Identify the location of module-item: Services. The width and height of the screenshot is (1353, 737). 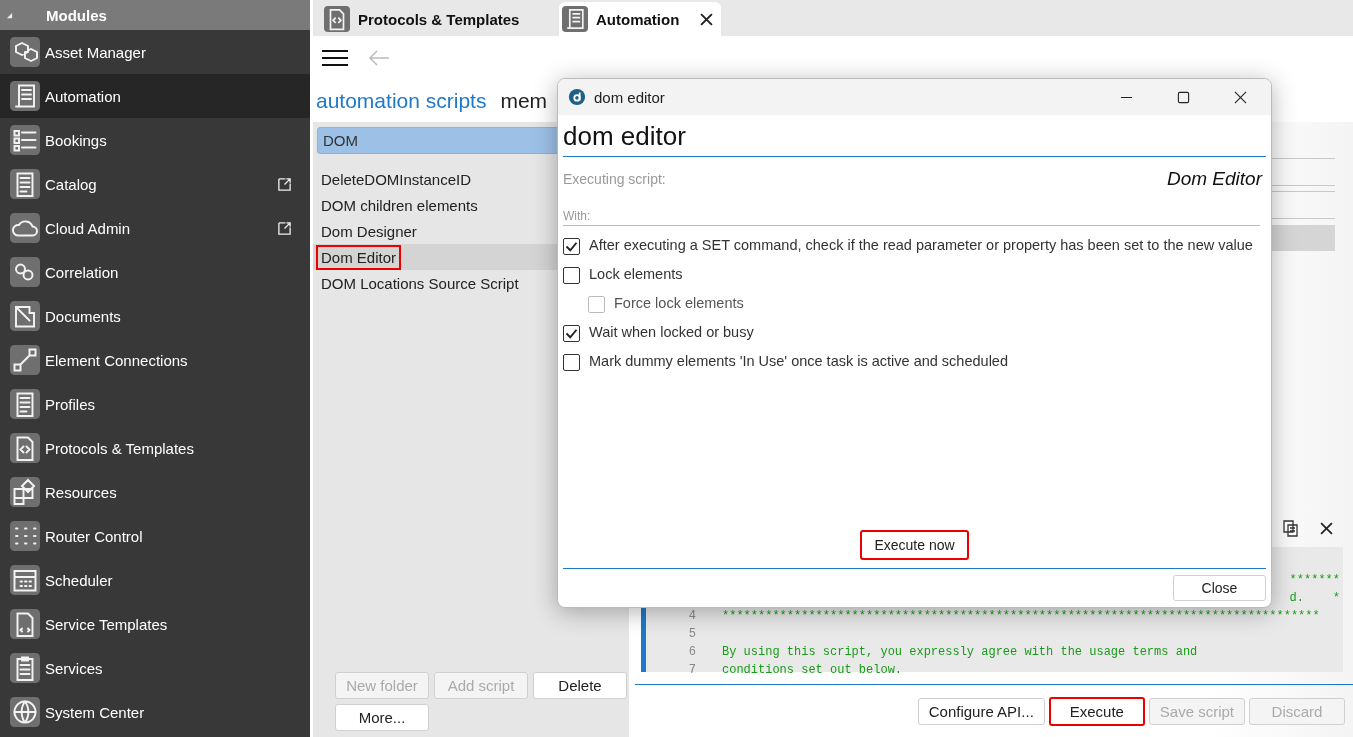
(155, 668).